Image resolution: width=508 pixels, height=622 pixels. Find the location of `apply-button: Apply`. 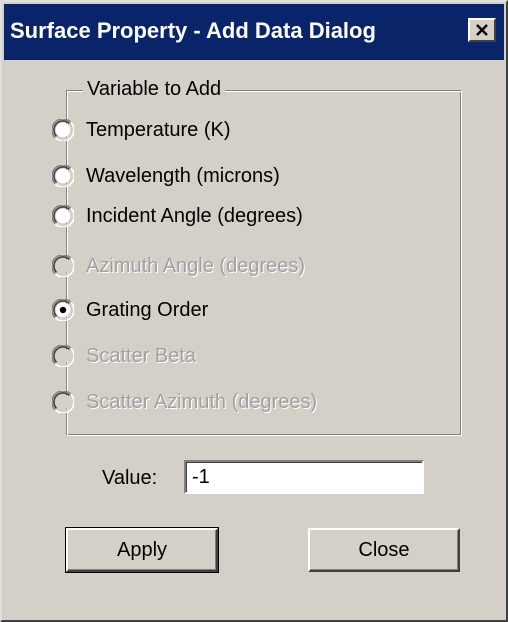

apply-button: Apply is located at coordinates (142, 550).